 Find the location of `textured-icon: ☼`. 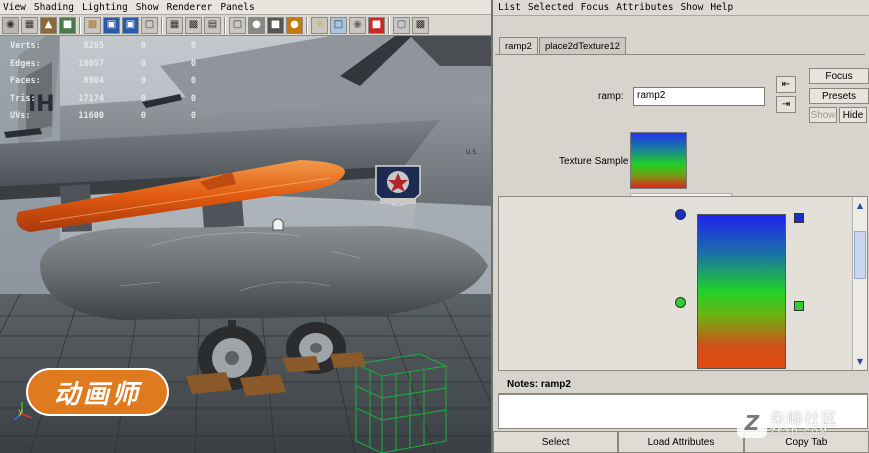

textured-icon: ☼ is located at coordinates (319, 25).